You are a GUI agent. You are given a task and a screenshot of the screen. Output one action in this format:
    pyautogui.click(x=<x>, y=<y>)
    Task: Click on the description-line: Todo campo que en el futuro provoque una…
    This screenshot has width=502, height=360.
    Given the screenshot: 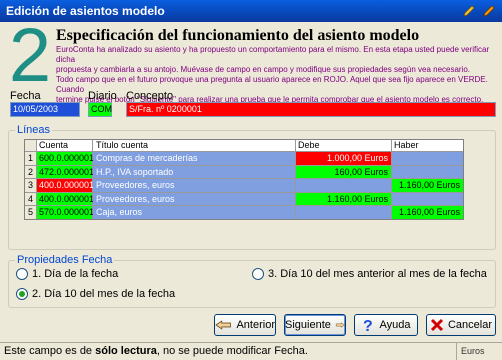 What is the action you would take?
    pyautogui.click(x=272, y=84)
    